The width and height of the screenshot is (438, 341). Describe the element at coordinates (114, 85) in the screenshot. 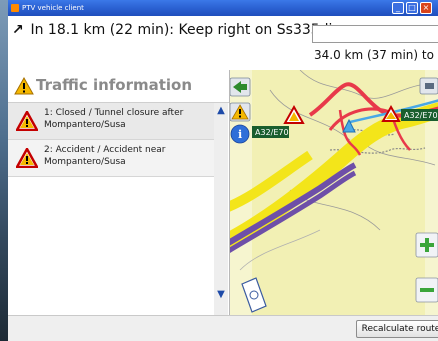

I see `panel-title: Traffic information` at that location.